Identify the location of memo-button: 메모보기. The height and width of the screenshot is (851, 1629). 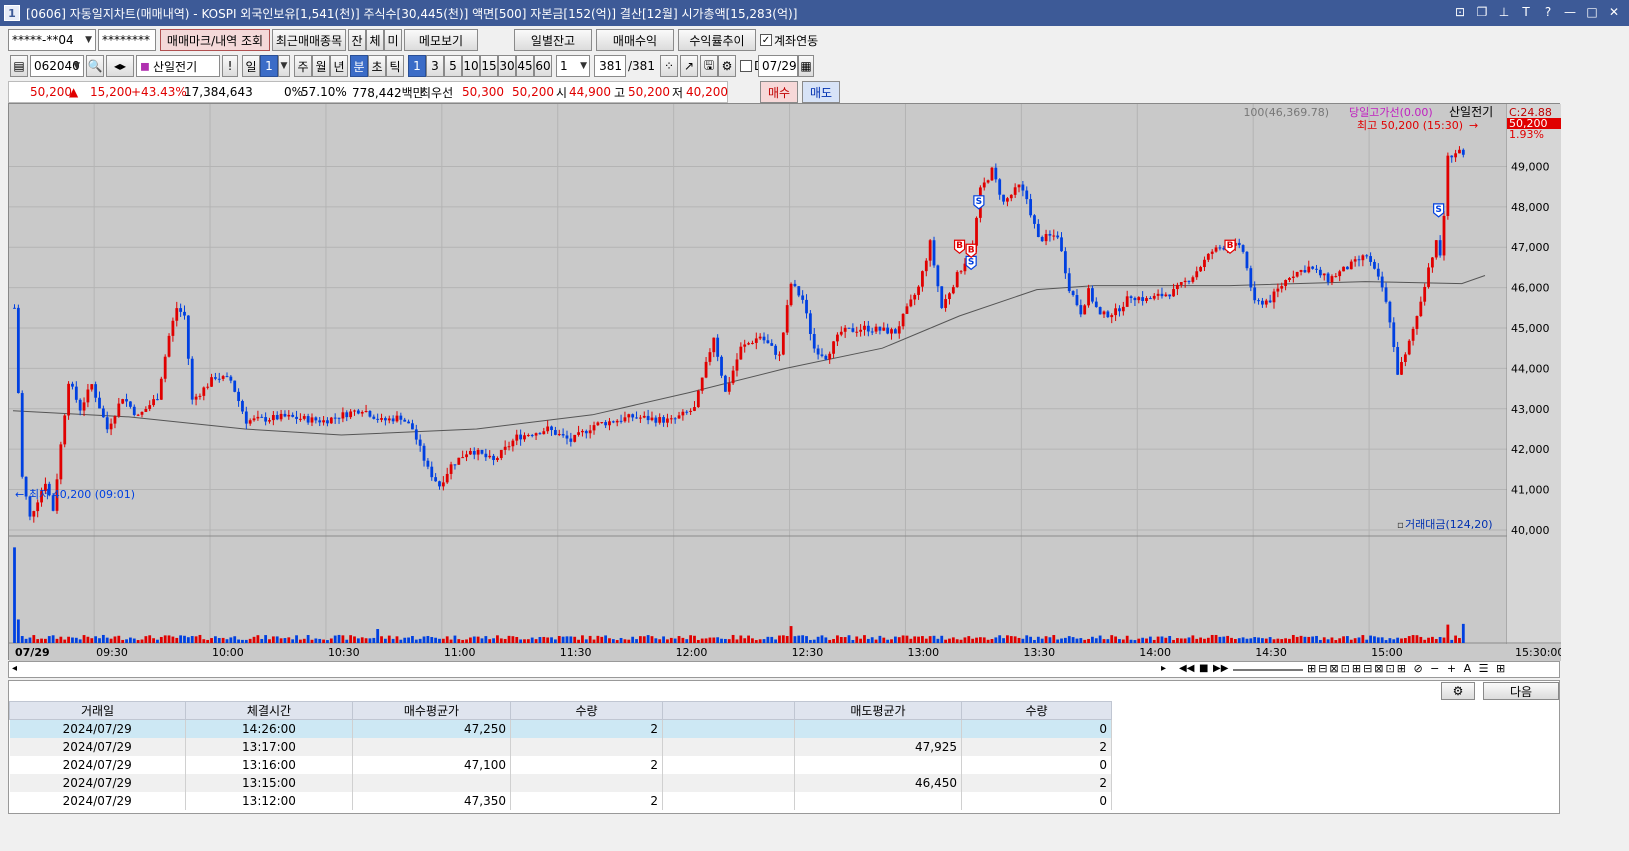
(441, 40).